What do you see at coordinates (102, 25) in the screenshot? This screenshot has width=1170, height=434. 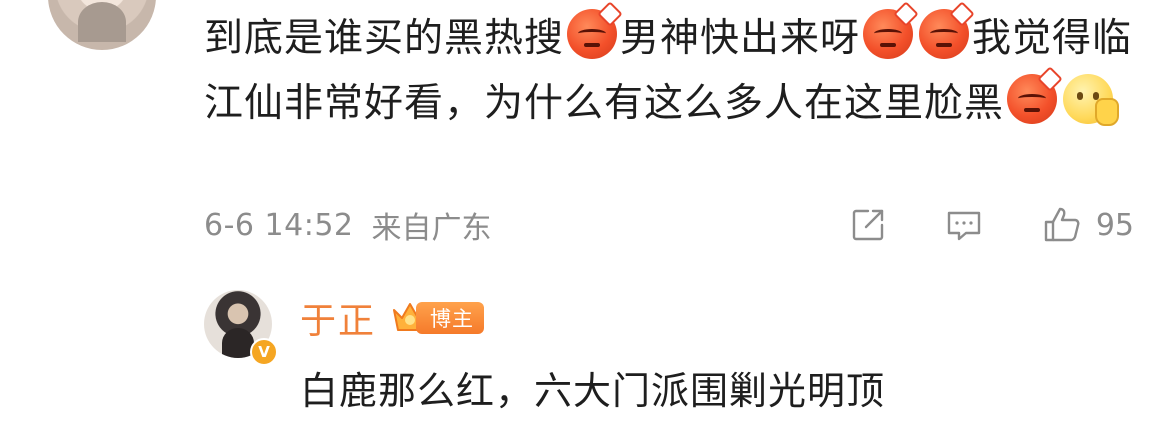 I see `commenter-avatar` at bounding box center [102, 25].